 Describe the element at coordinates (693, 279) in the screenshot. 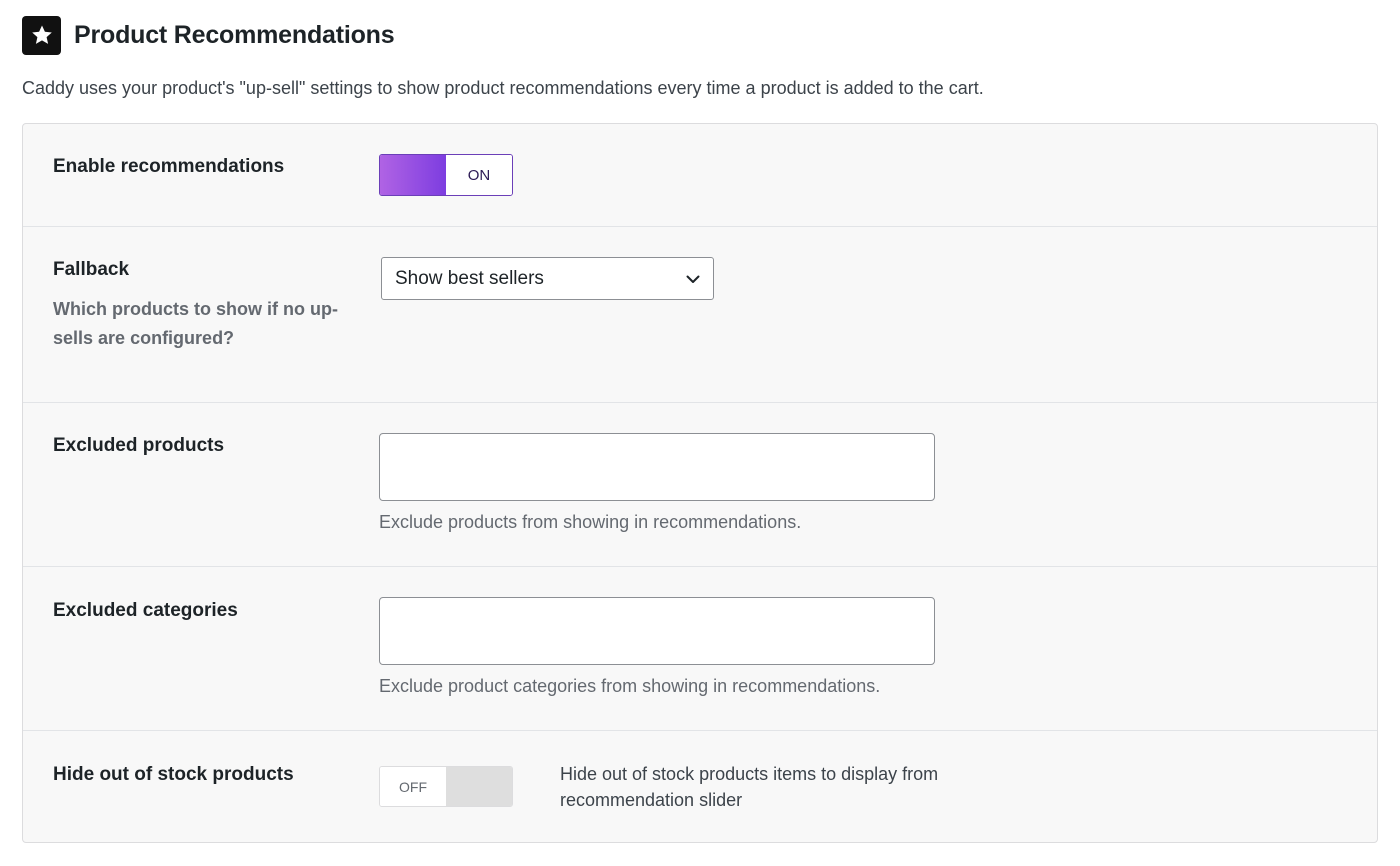

I see `chevron-down-icon` at that location.